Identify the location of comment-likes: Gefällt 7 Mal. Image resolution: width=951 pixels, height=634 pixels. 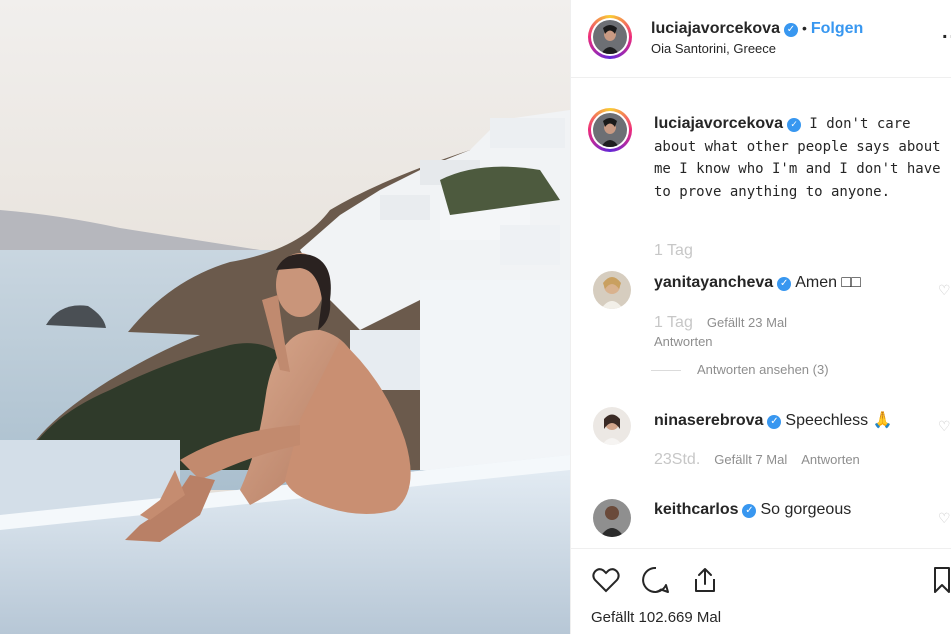
(750, 459).